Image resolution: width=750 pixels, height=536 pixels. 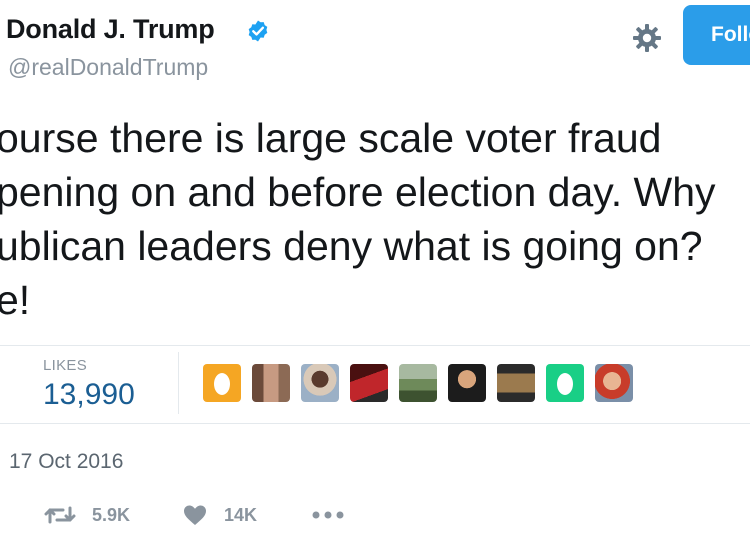 What do you see at coordinates (111, 515) in the screenshot?
I see `retweet-count: 5.9K` at bounding box center [111, 515].